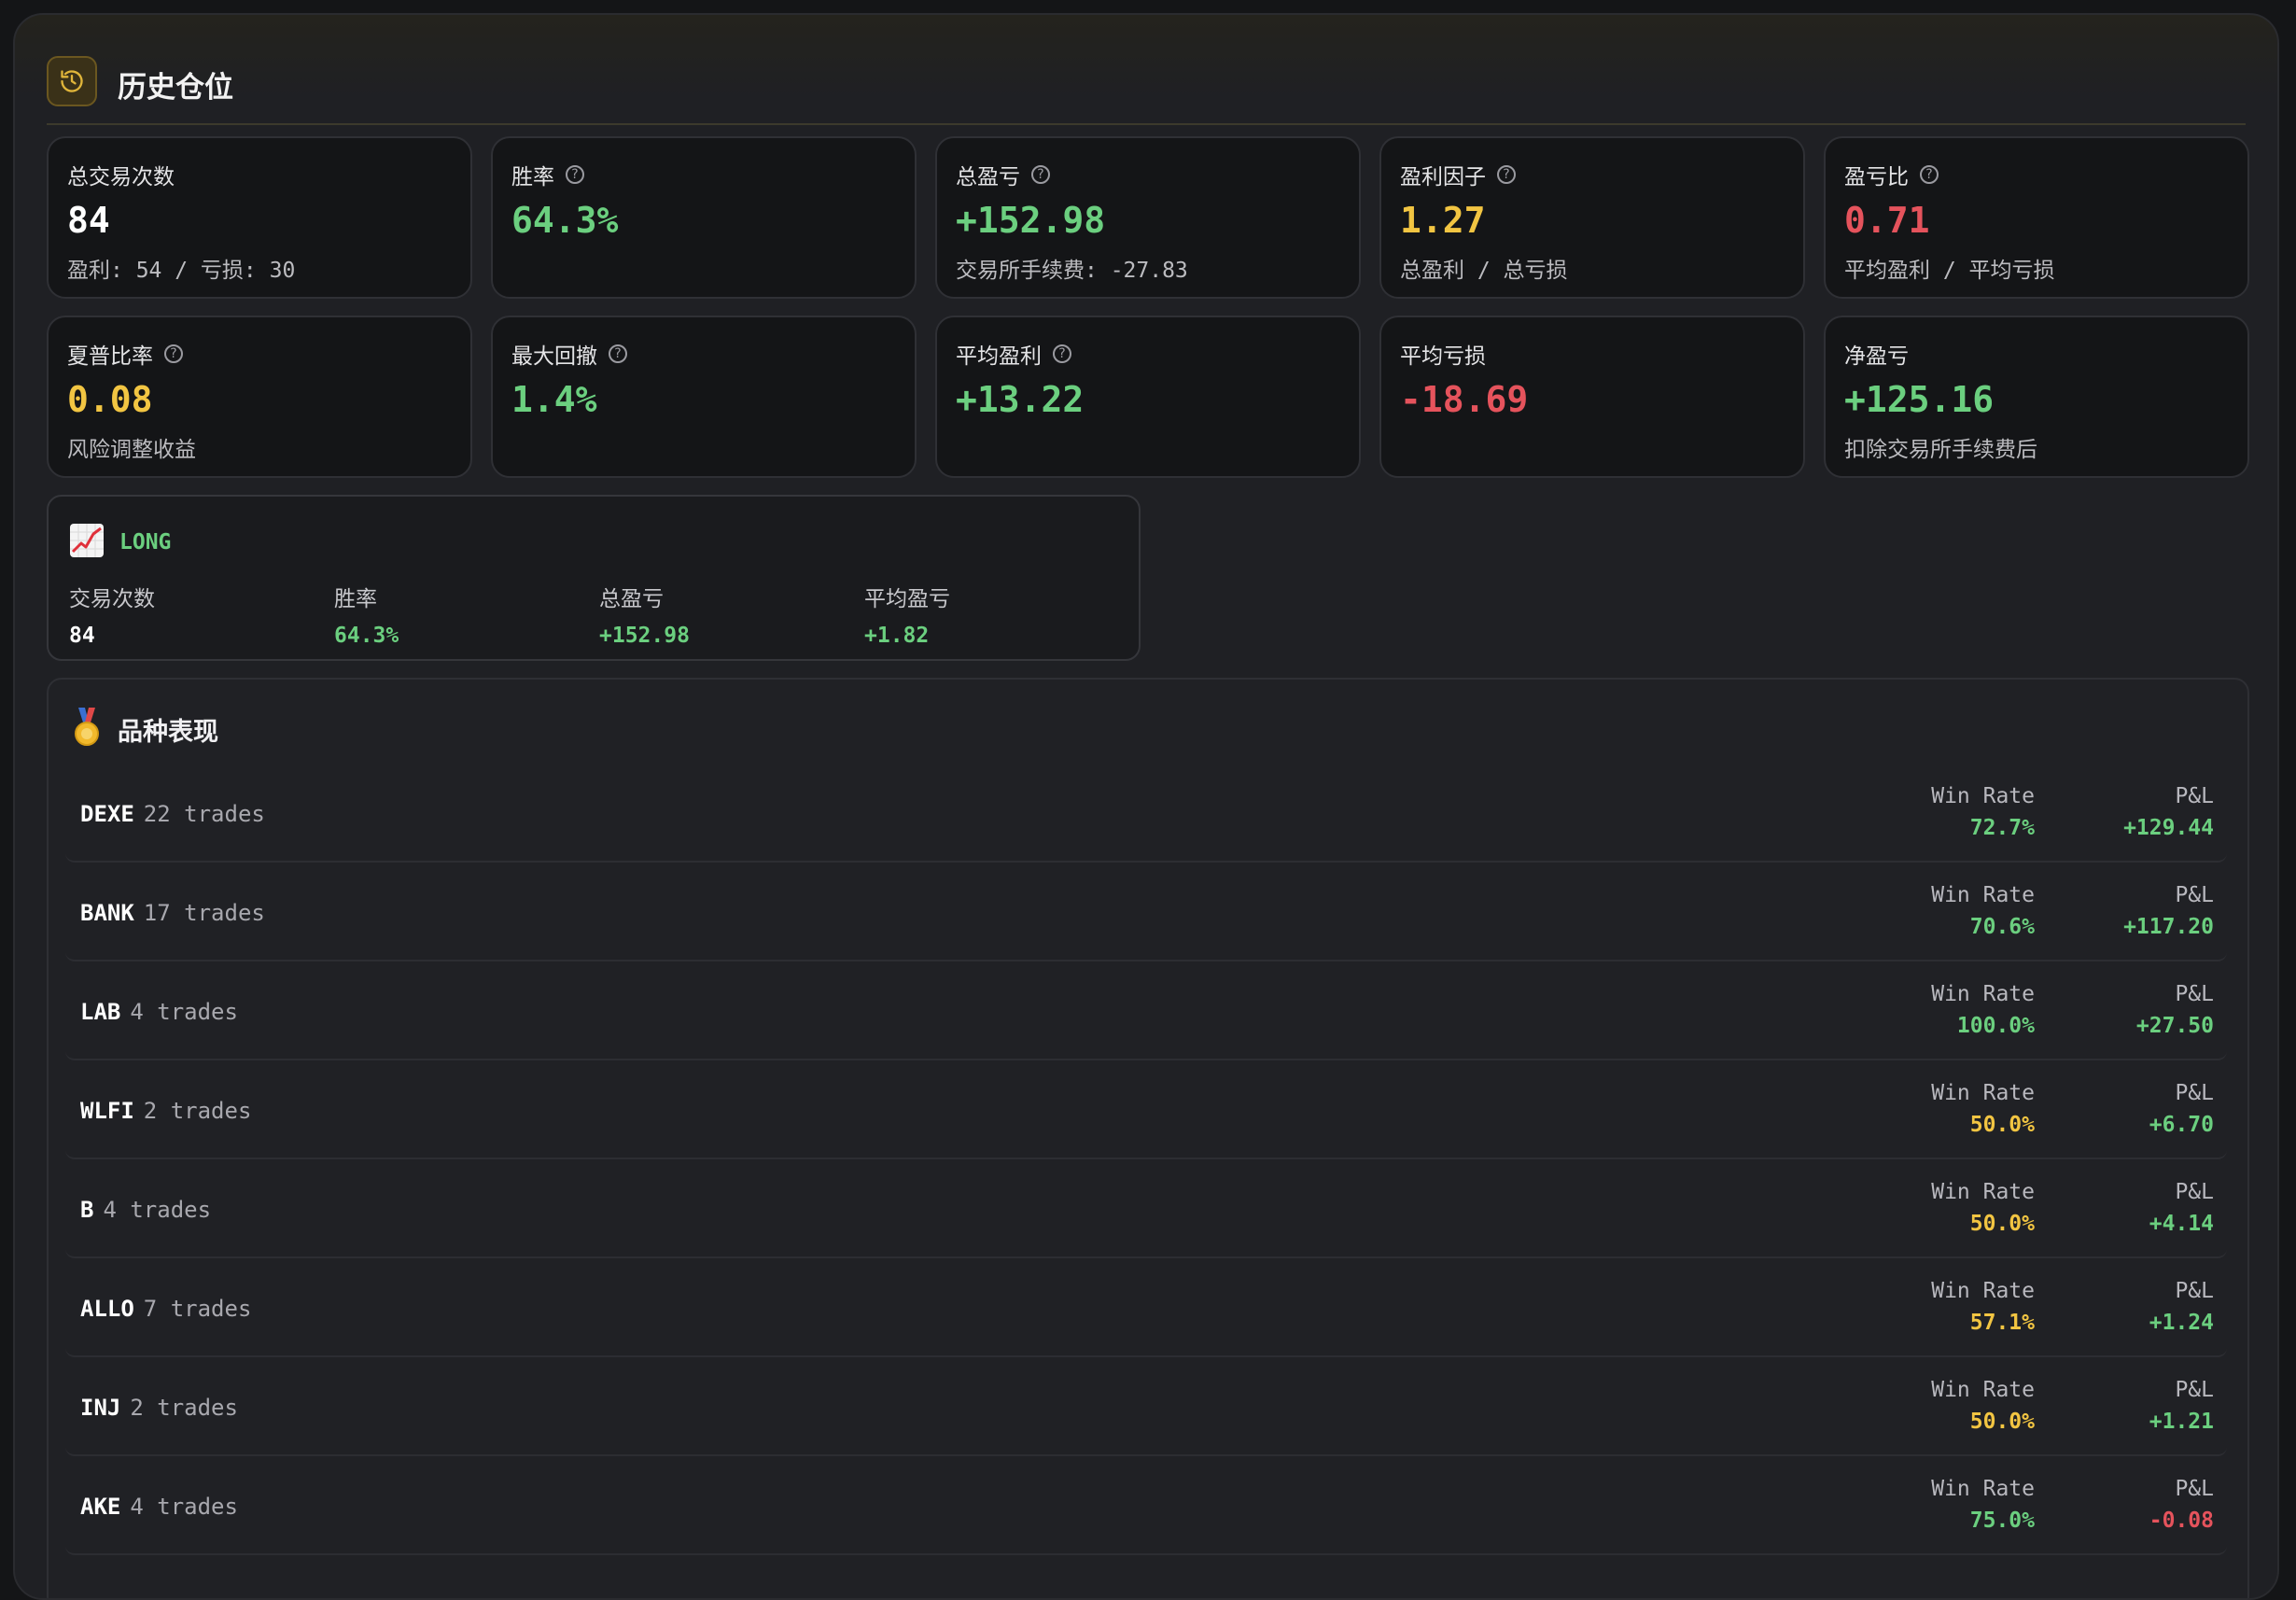 This screenshot has width=2296, height=1600. What do you see at coordinates (2181, 1224) in the screenshot?
I see `pnl-value: +4.14` at bounding box center [2181, 1224].